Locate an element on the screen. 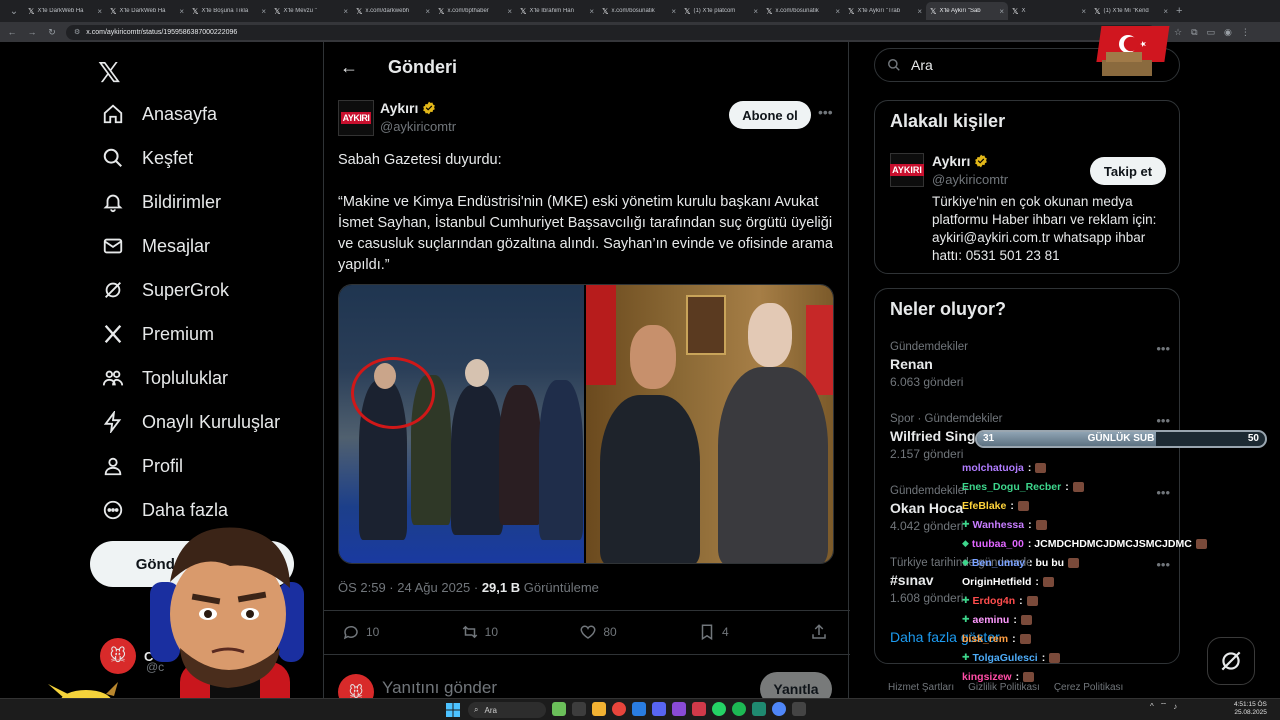 The height and width of the screenshot is (720, 1280). tweet-timestamp: ÖS 2:59 · 24 Ağu 2025 · is located at coordinates (410, 587).